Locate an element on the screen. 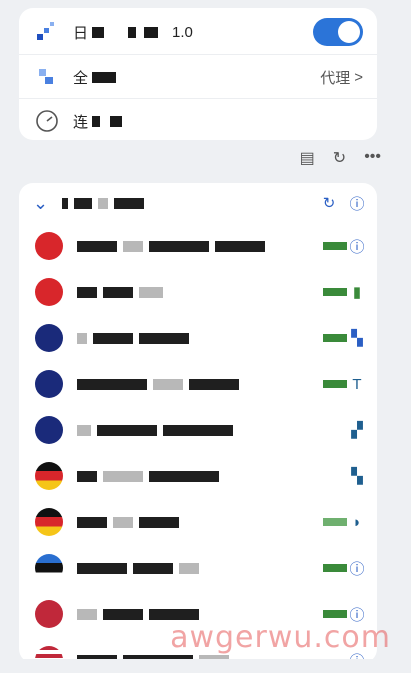  list-item: ◗ is located at coordinates (198, 522).